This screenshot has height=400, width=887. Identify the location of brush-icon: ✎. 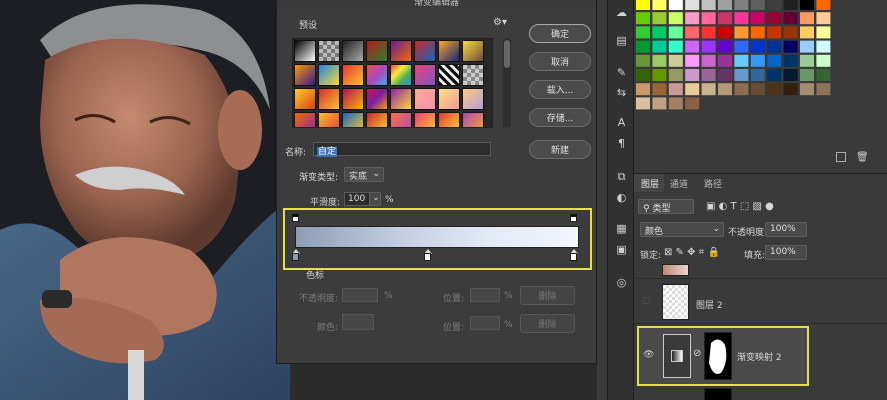
(621, 73).